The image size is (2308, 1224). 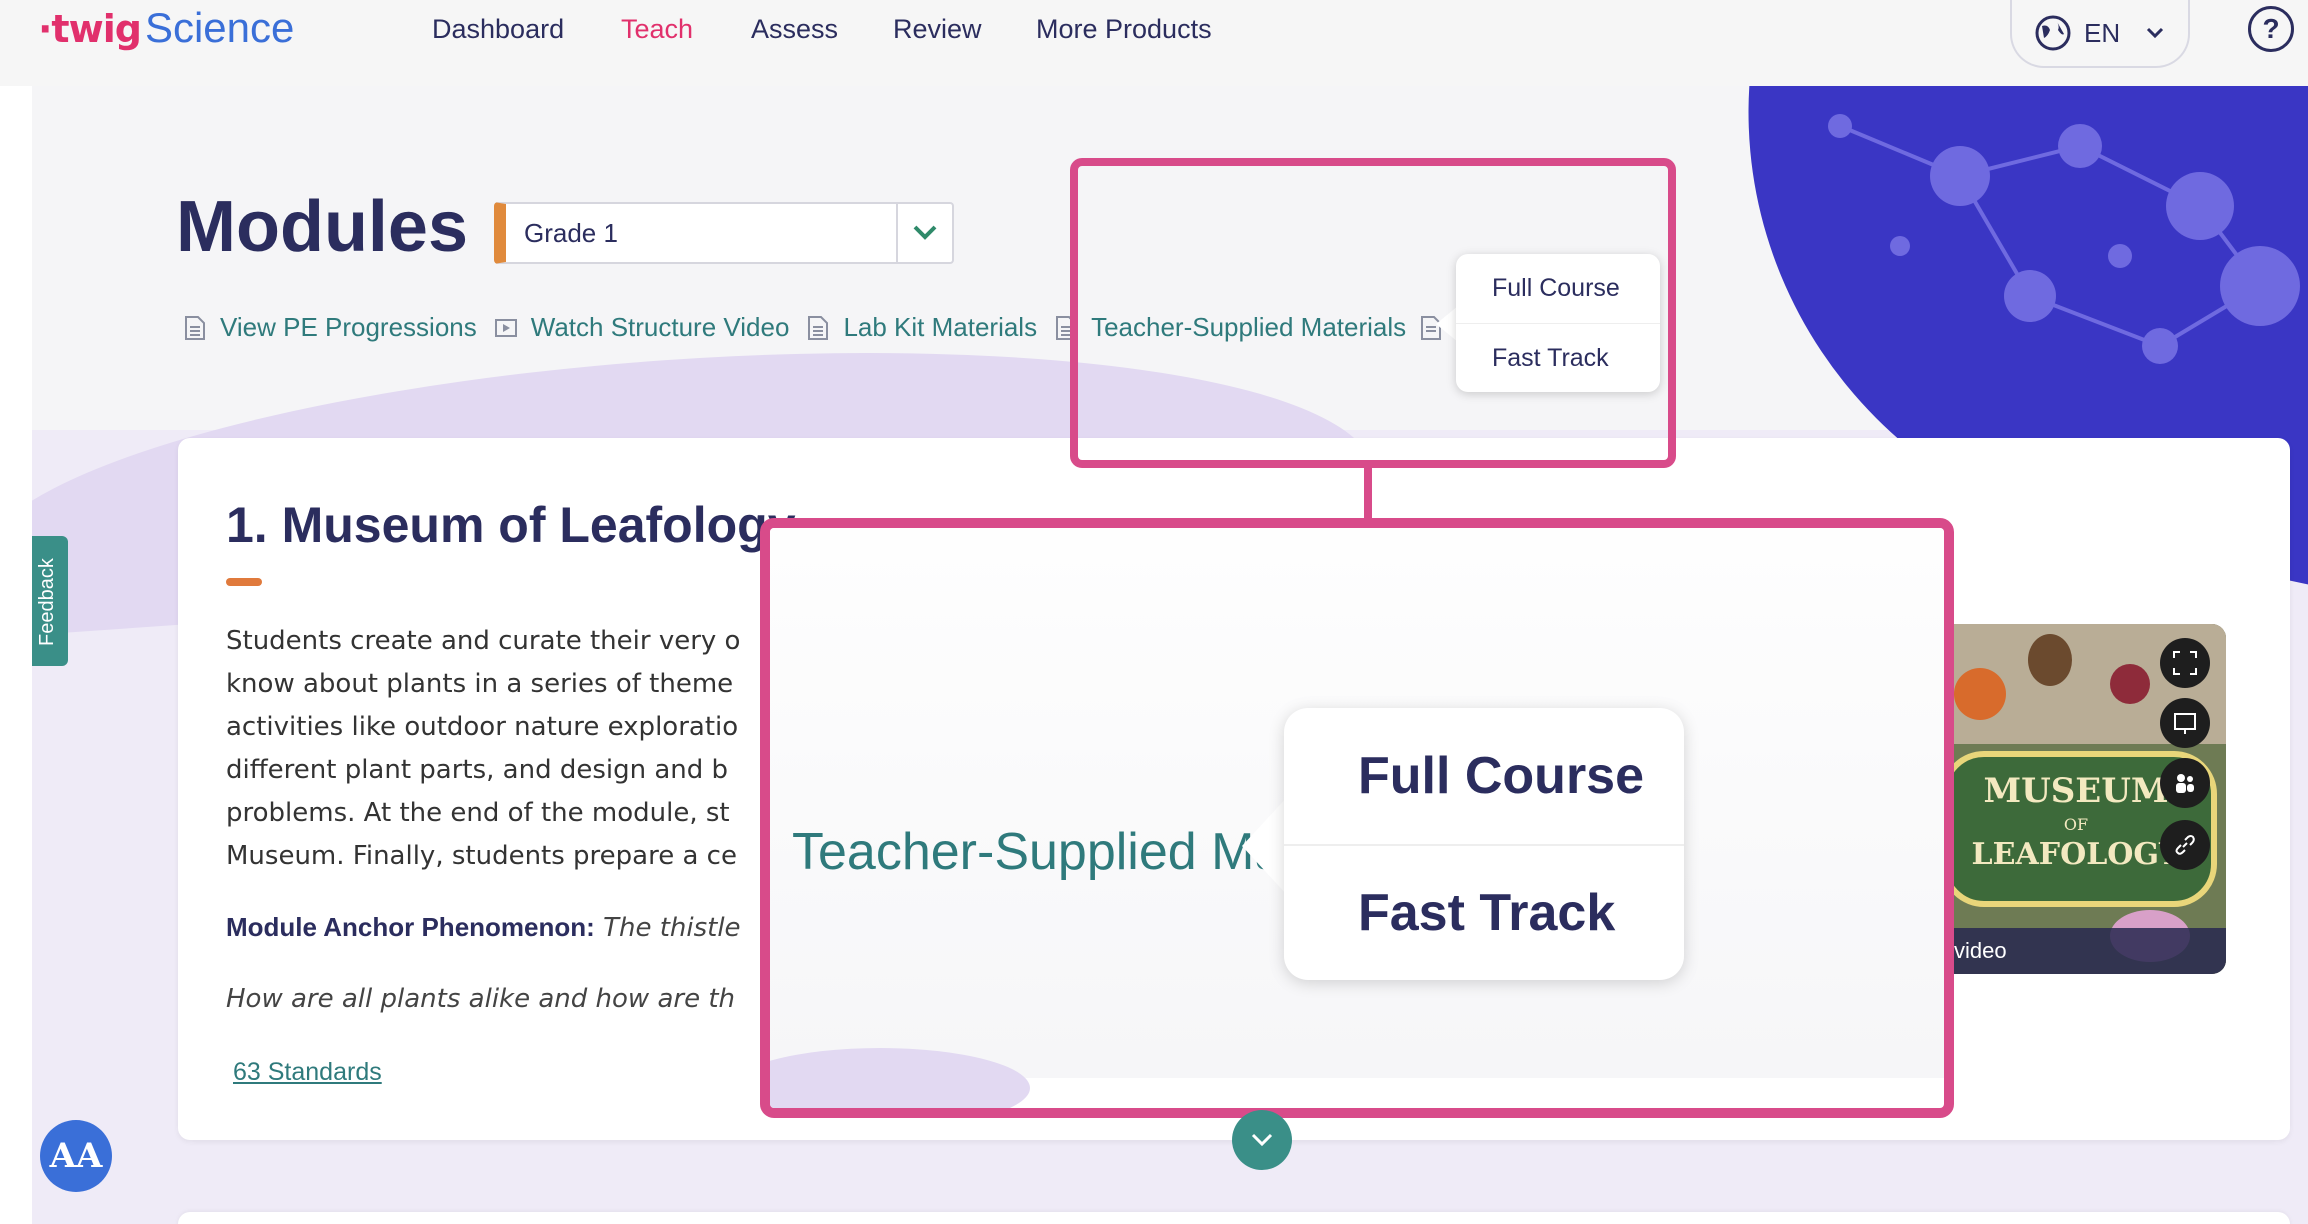 I want to click on svg-text: OF, so click(x=2076, y=824).